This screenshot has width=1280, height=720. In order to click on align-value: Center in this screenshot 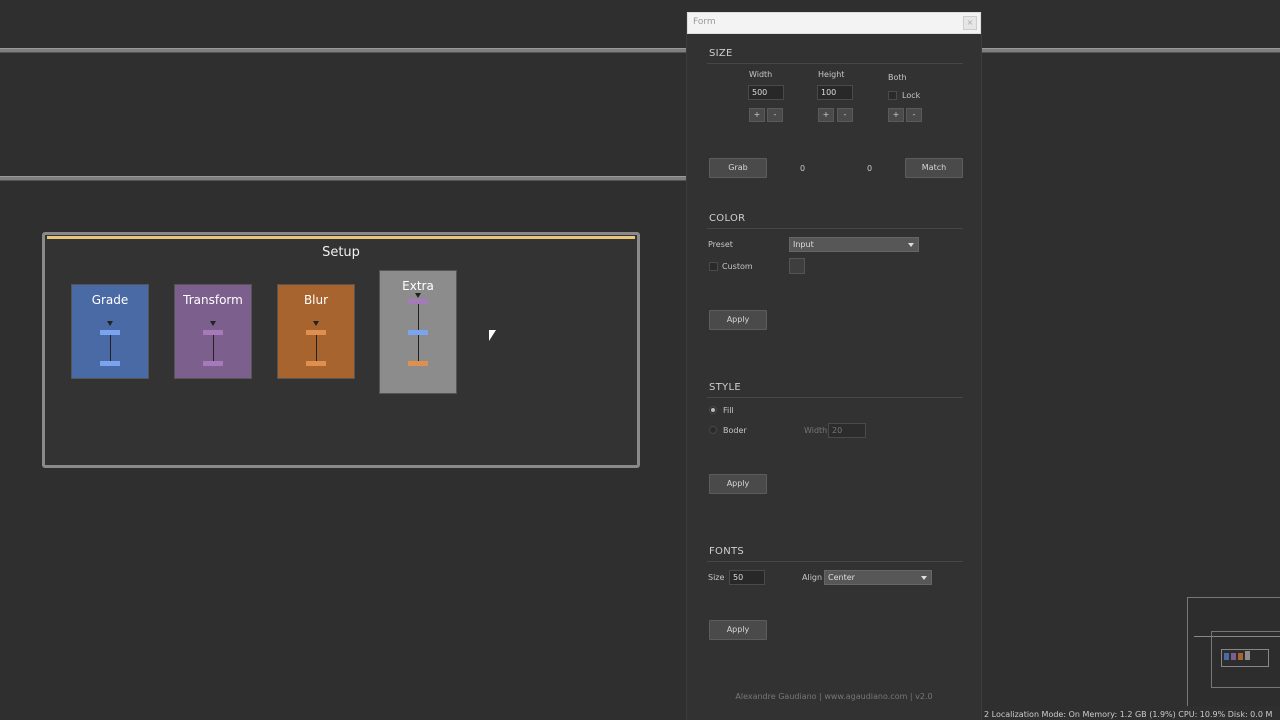, I will do `click(841, 577)`.